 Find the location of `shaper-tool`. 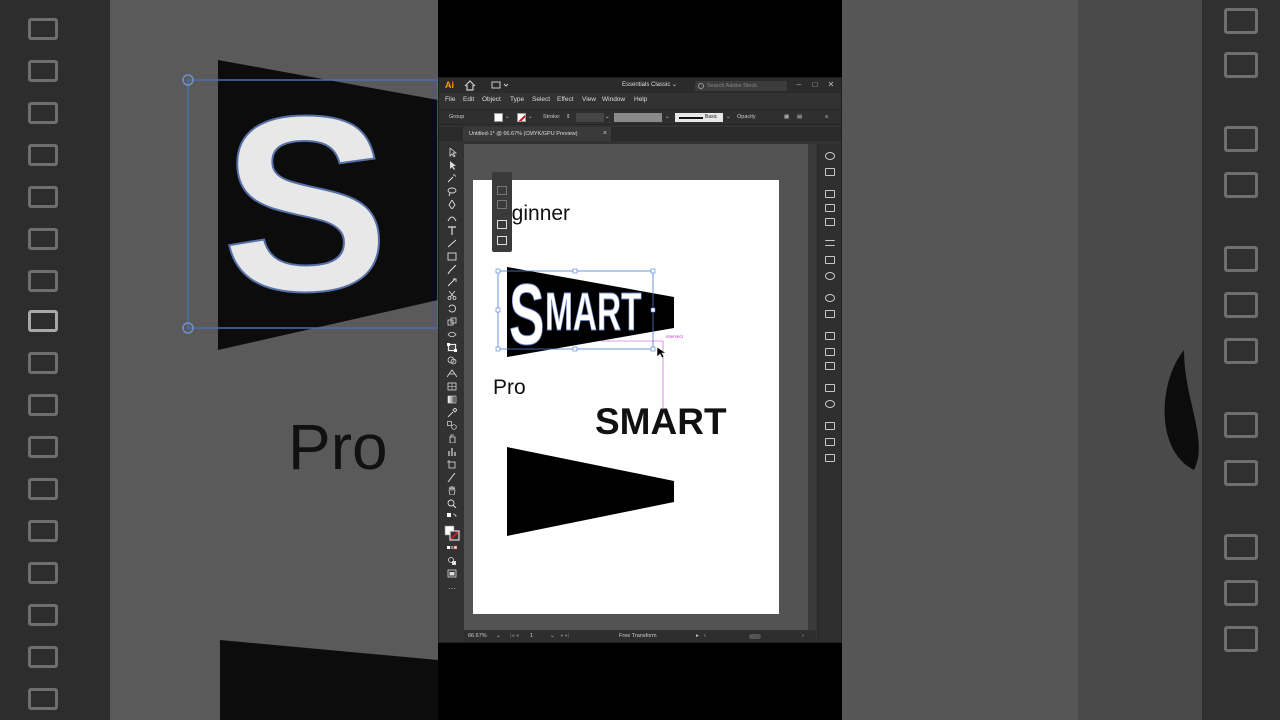

shaper-tool is located at coordinates (452, 282).